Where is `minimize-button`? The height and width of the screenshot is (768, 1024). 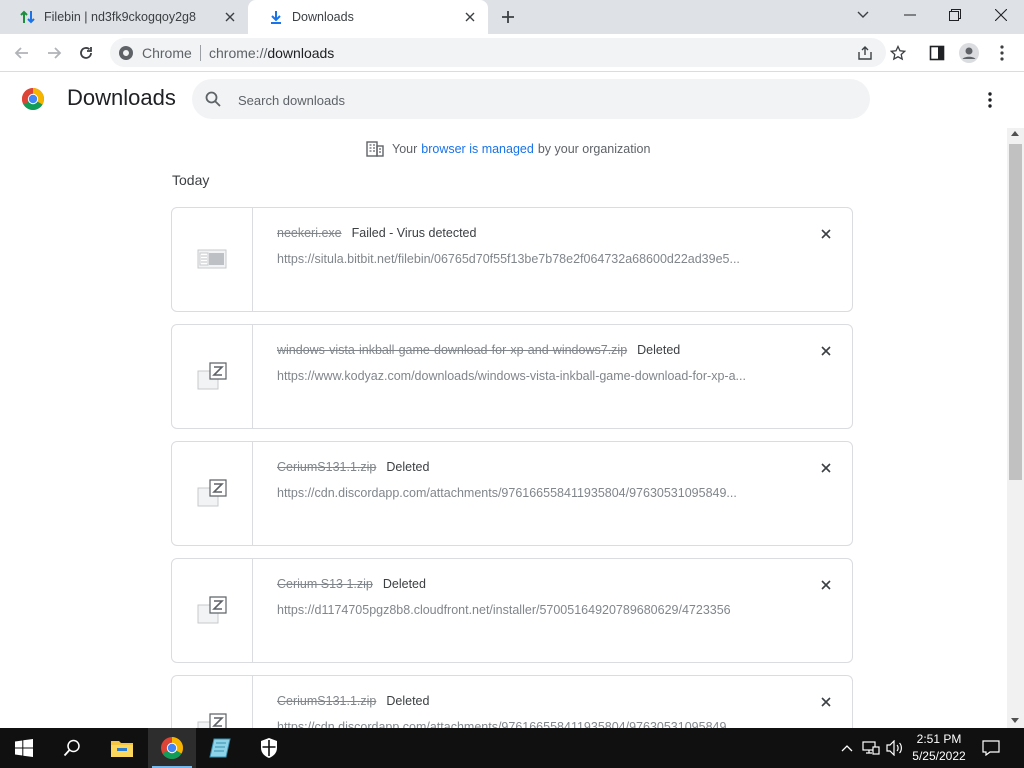 minimize-button is located at coordinates (910, 15).